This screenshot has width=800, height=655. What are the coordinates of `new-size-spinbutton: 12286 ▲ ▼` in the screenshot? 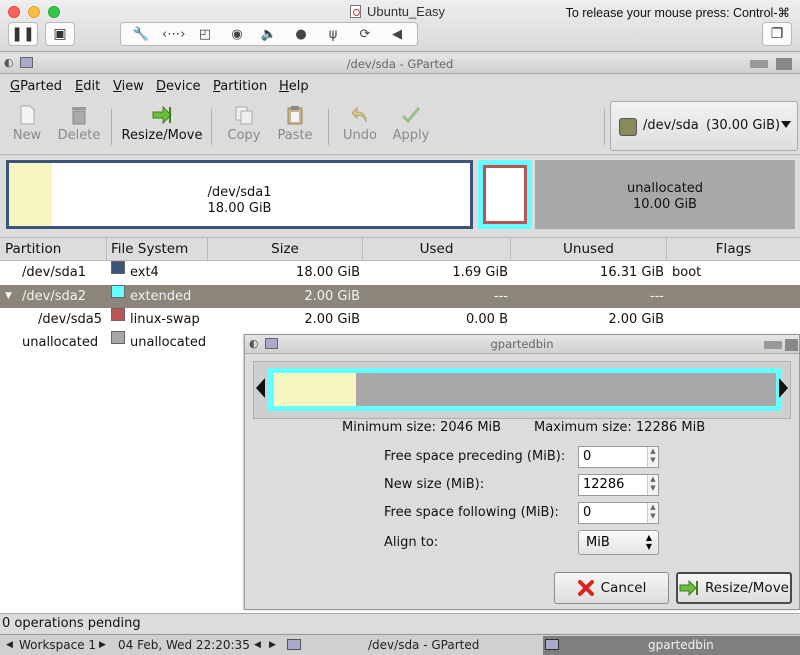 It's located at (618, 485).